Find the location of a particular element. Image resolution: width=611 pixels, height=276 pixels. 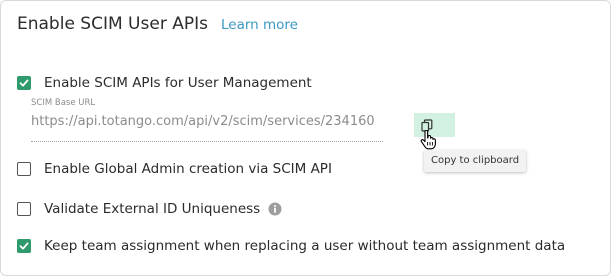

option-label: Enable SCIM APIs for User Management is located at coordinates (178, 83).